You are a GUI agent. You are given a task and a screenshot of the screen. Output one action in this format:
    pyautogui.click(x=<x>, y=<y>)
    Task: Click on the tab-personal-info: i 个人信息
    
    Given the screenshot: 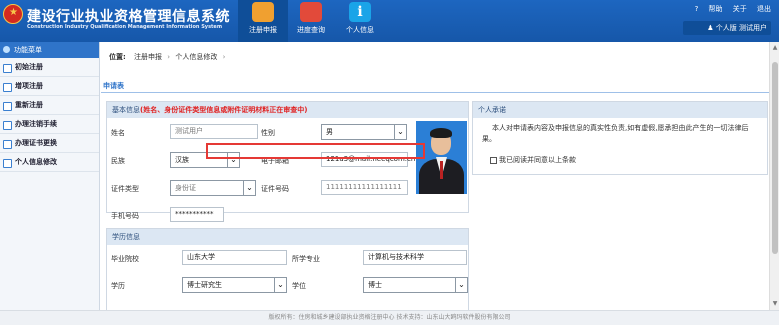 What is the action you would take?
    pyautogui.click(x=360, y=21)
    